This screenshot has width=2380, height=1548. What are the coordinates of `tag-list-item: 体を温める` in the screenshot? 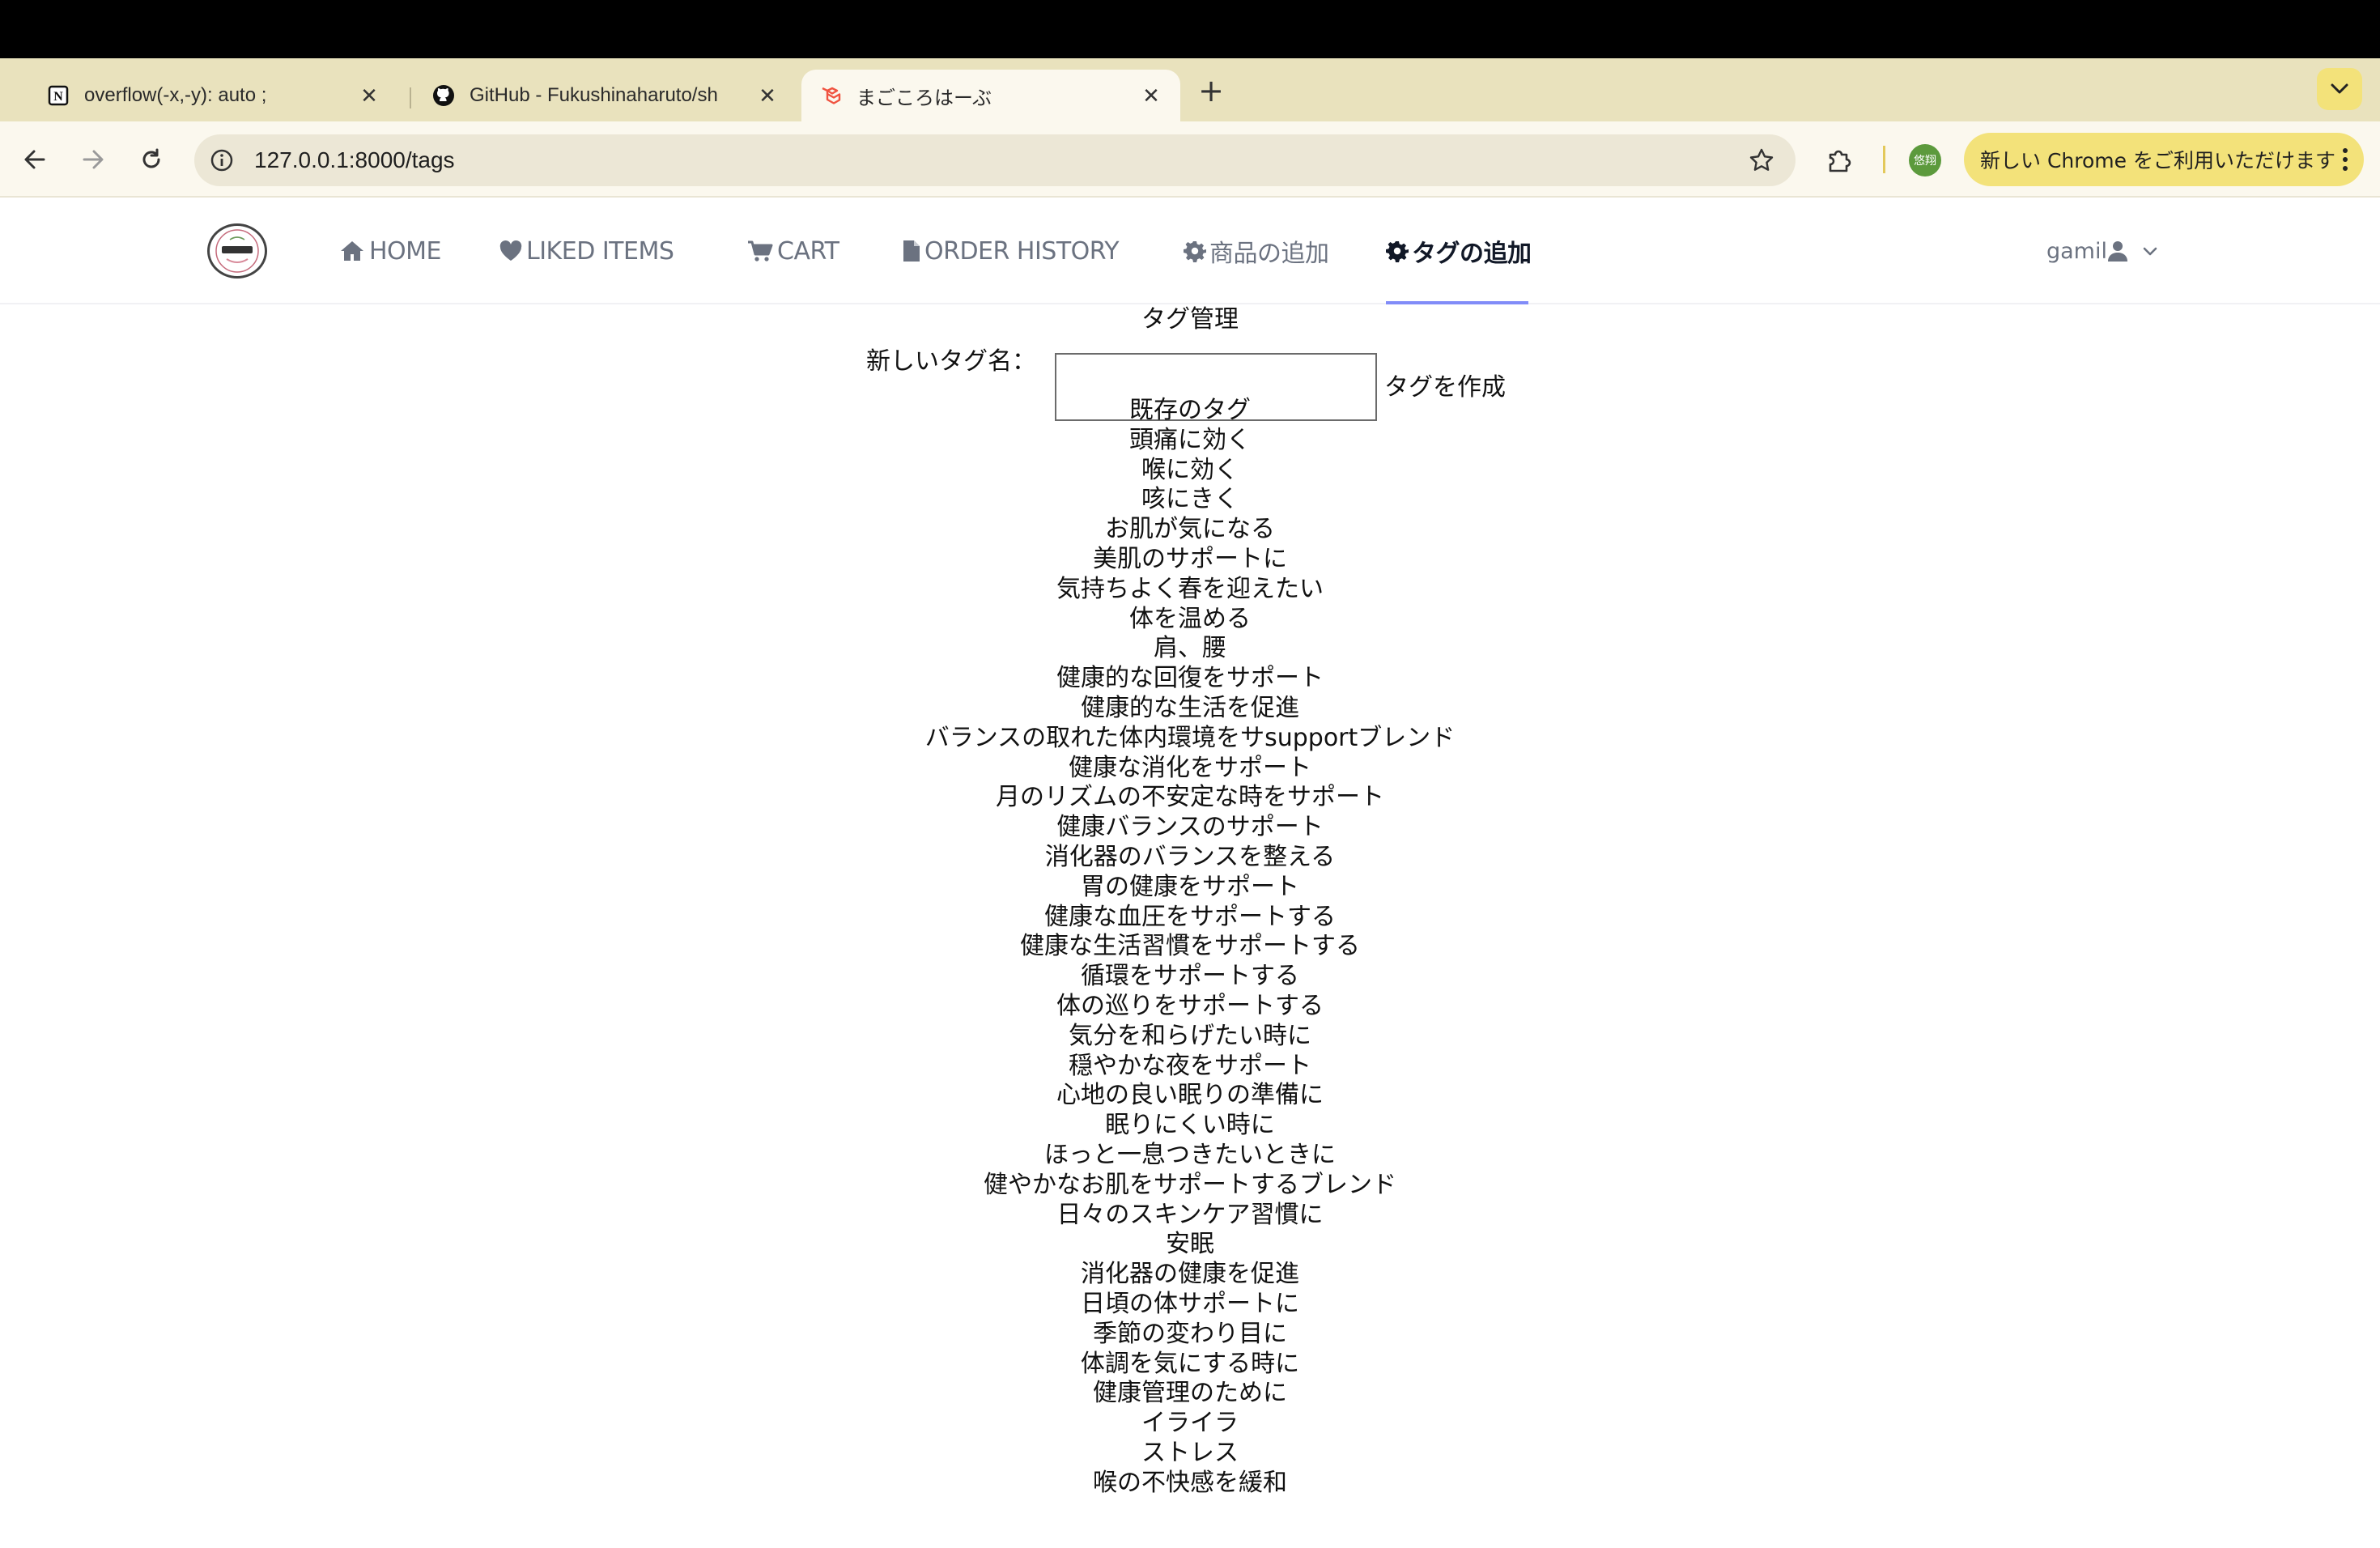 It's located at (1190, 618).